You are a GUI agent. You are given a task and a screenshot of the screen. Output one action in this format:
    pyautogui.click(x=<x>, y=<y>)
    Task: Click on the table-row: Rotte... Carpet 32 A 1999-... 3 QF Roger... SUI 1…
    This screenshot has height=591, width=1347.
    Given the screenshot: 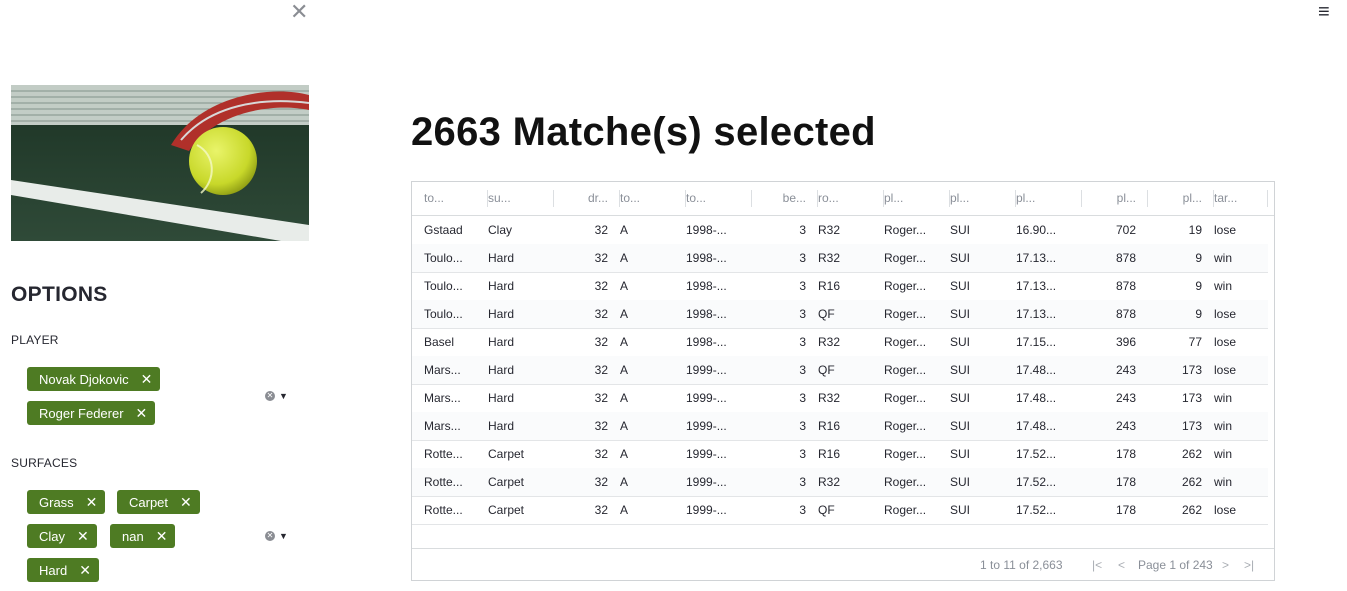 What is the action you would take?
    pyautogui.click(x=840, y=510)
    